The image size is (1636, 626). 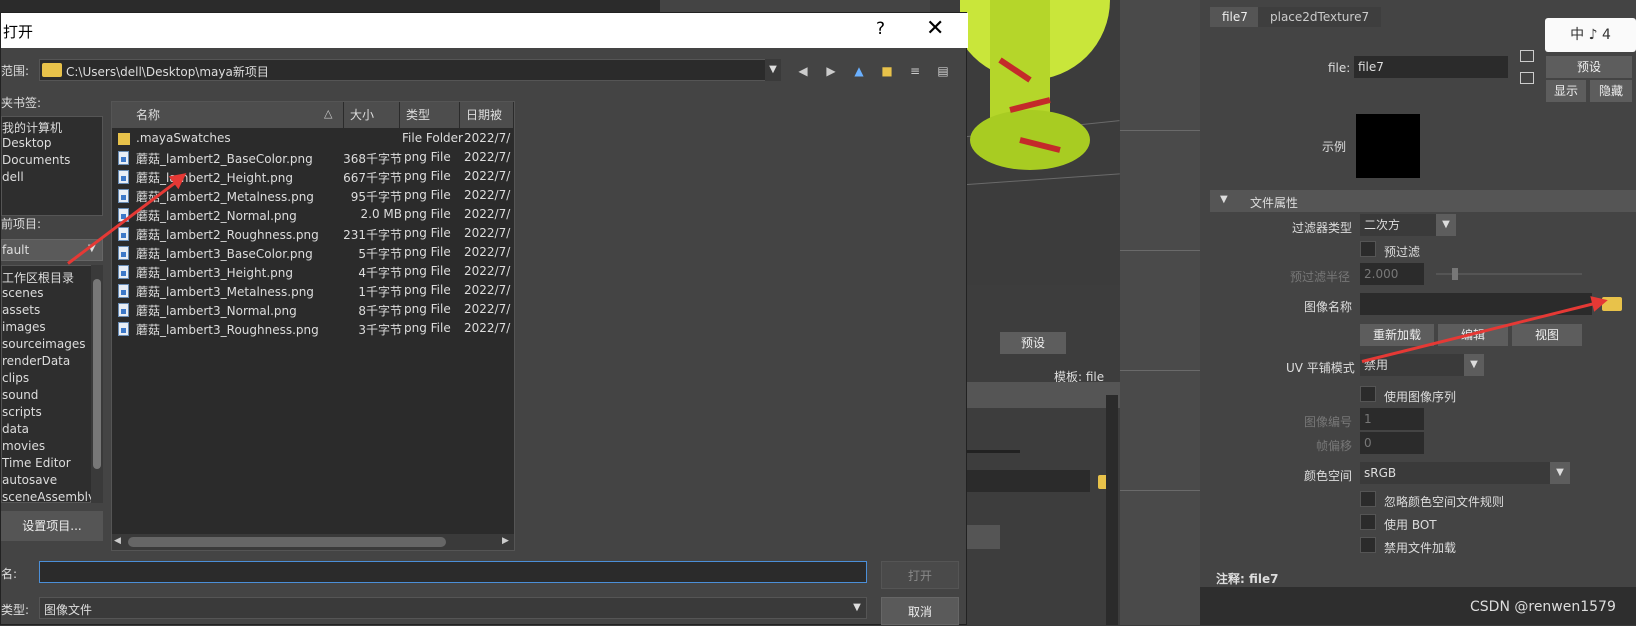 I want to click on filename-input, so click(x=453, y=572).